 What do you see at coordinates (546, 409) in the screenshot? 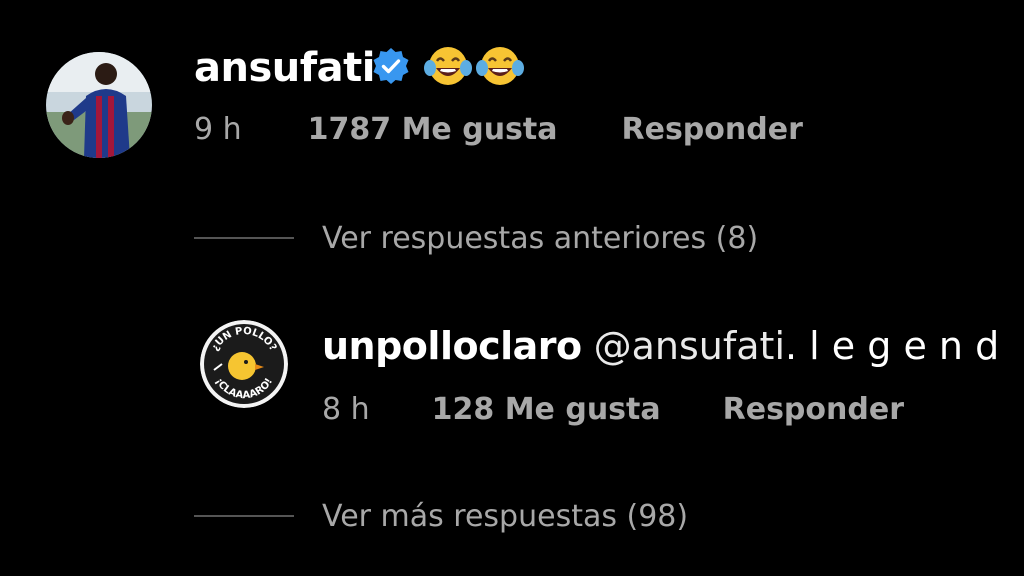
I see `reply-likes-button: 128 Me gusta` at bounding box center [546, 409].